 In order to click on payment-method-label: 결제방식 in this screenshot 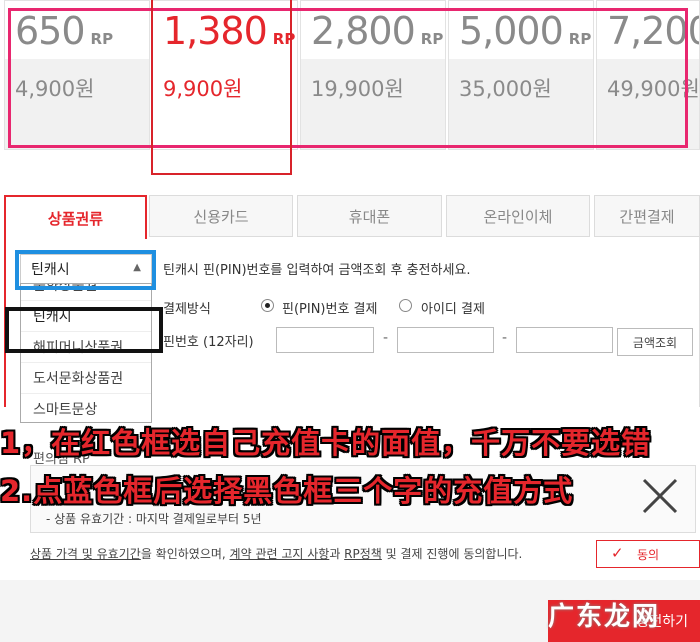, I will do `click(187, 309)`.